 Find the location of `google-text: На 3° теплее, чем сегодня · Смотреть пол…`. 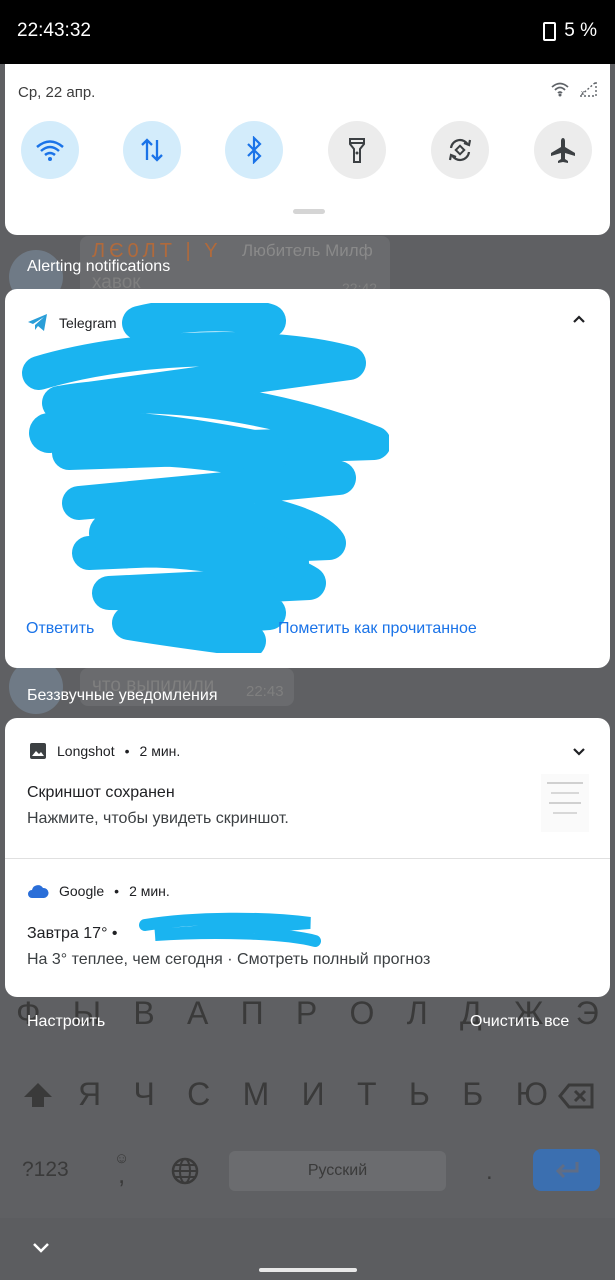

google-text: На 3° теплее, чем сегодня · Смотреть пол… is located at coordinates (229, 959).